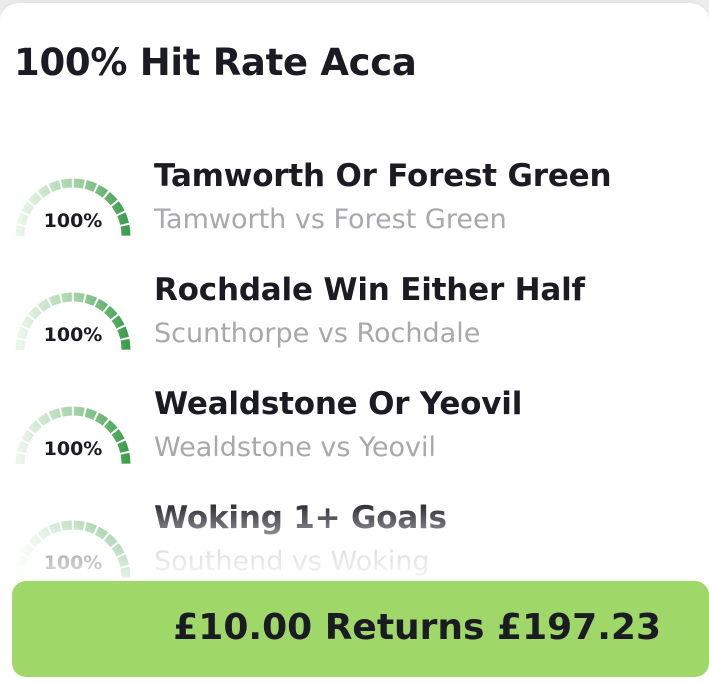  Describe the element at coordinates (383, 176) in the screenshot. I see `market-name: Tamworth Or Forest Green` at that location.